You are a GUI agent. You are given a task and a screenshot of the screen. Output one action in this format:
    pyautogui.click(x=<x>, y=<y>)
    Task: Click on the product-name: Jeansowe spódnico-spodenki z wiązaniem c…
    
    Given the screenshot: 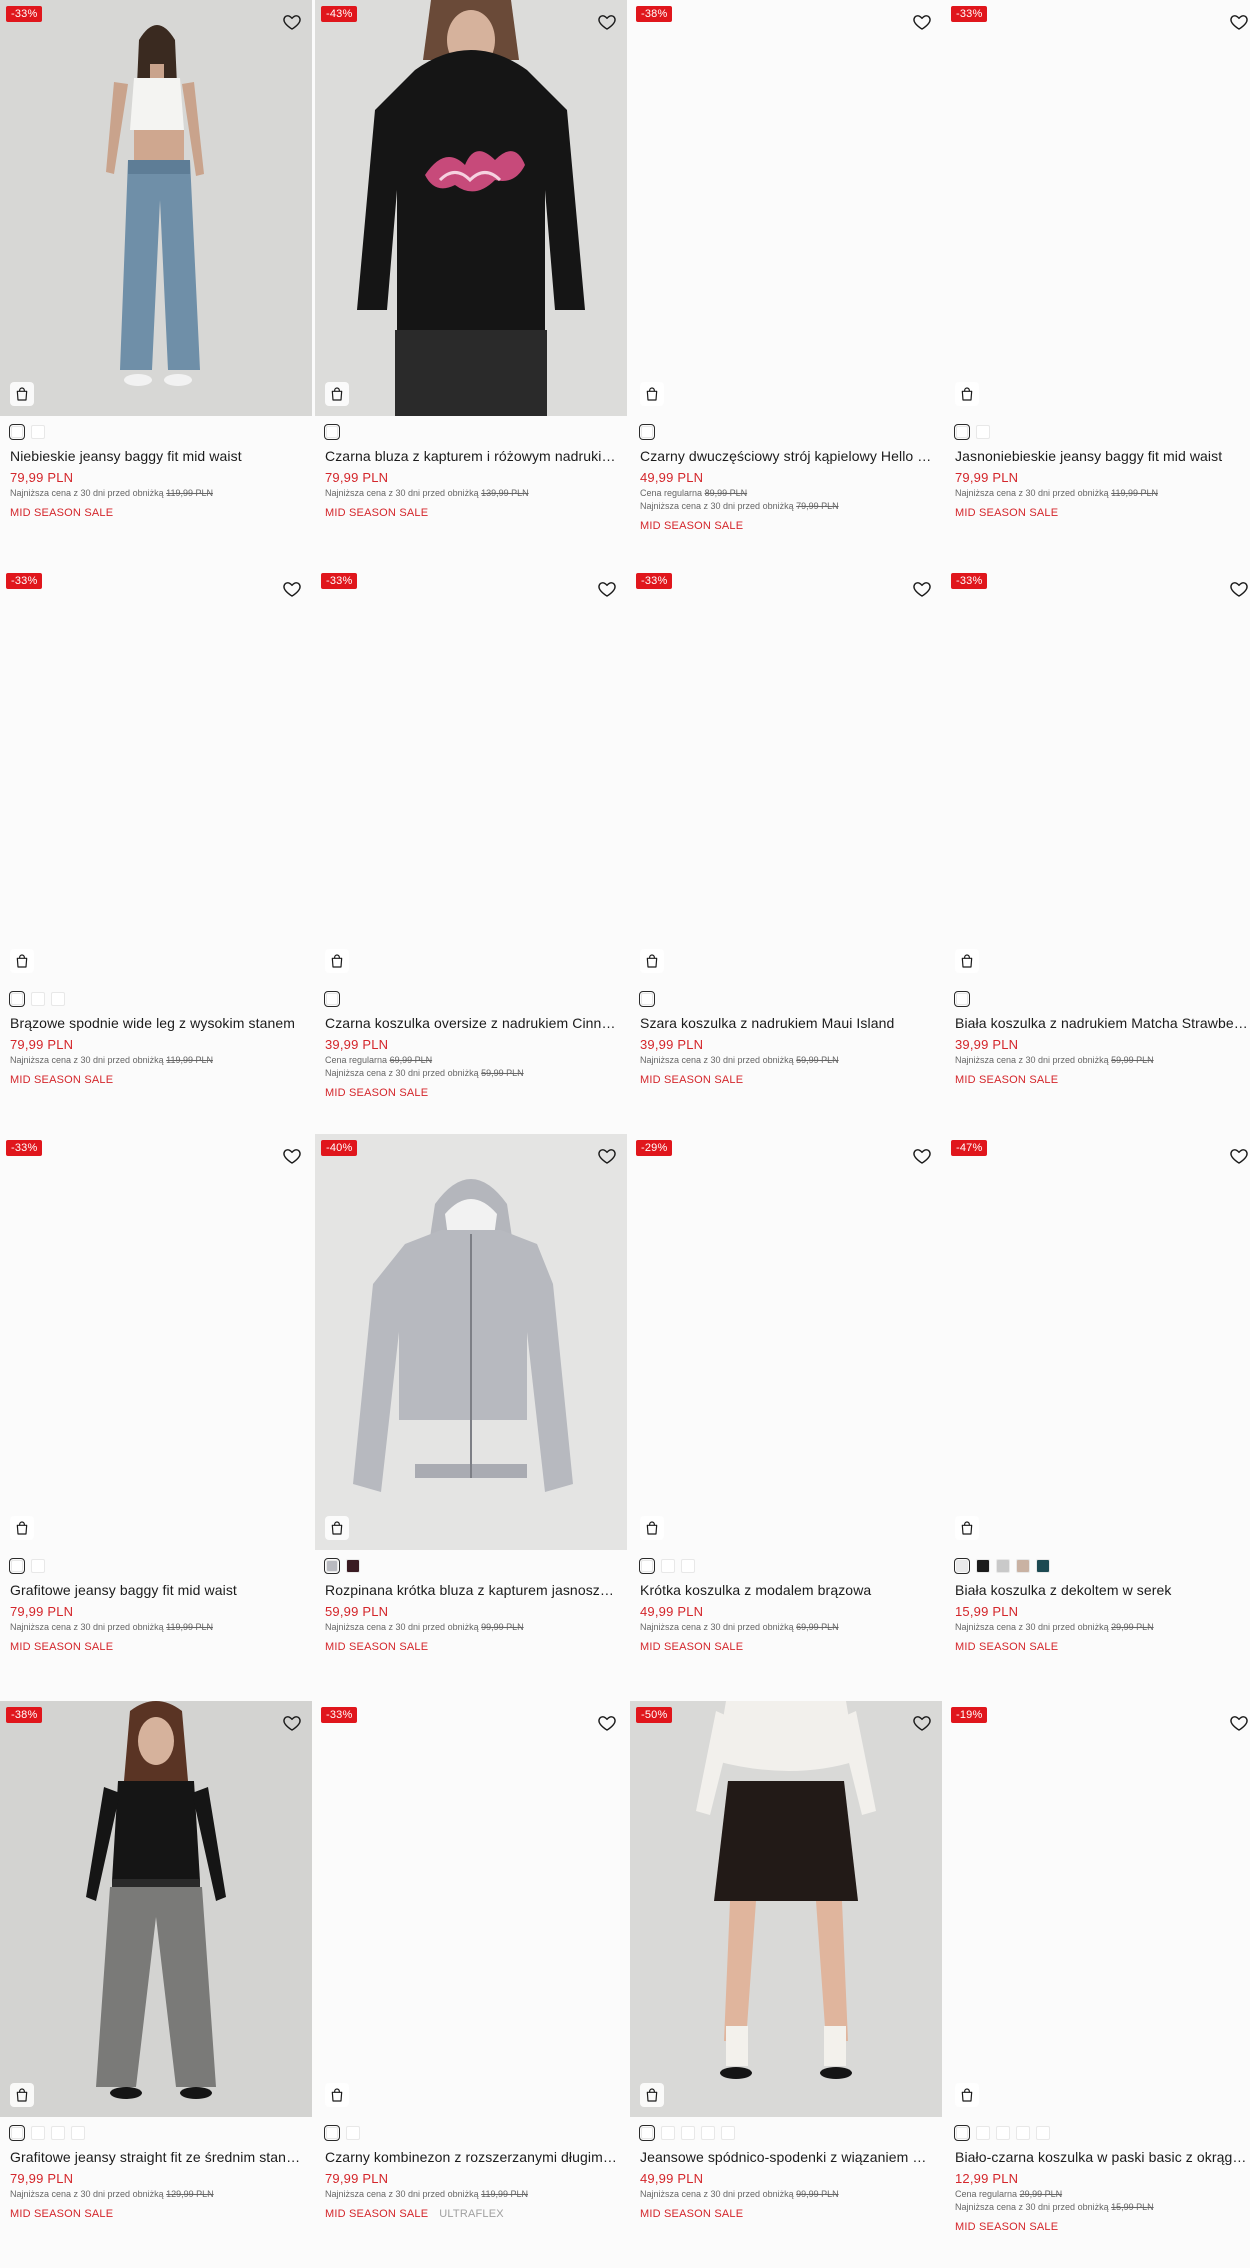 What is the action you would take?
    pyautogui.click(x=786, y=2157)
    